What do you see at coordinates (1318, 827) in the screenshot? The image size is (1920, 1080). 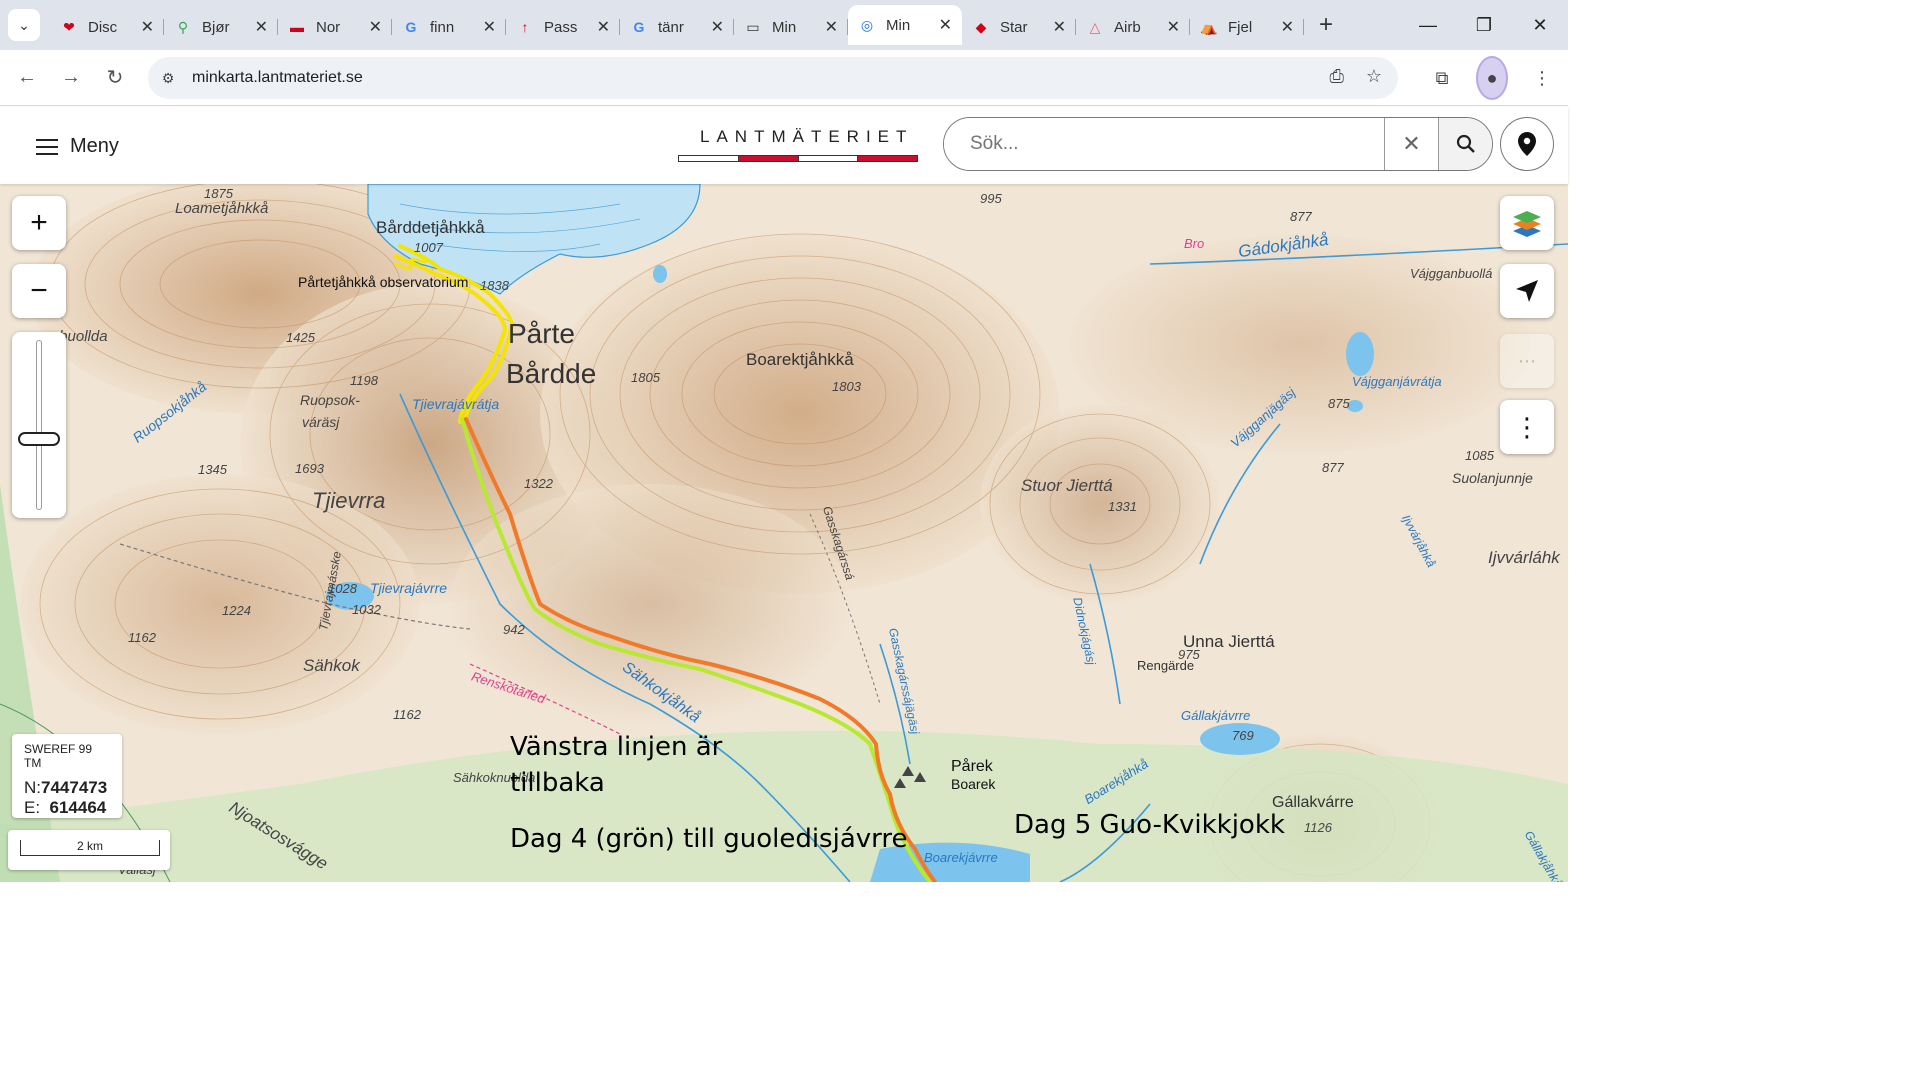 I see `height-label: 1126` at bounding box center [1318, 827].